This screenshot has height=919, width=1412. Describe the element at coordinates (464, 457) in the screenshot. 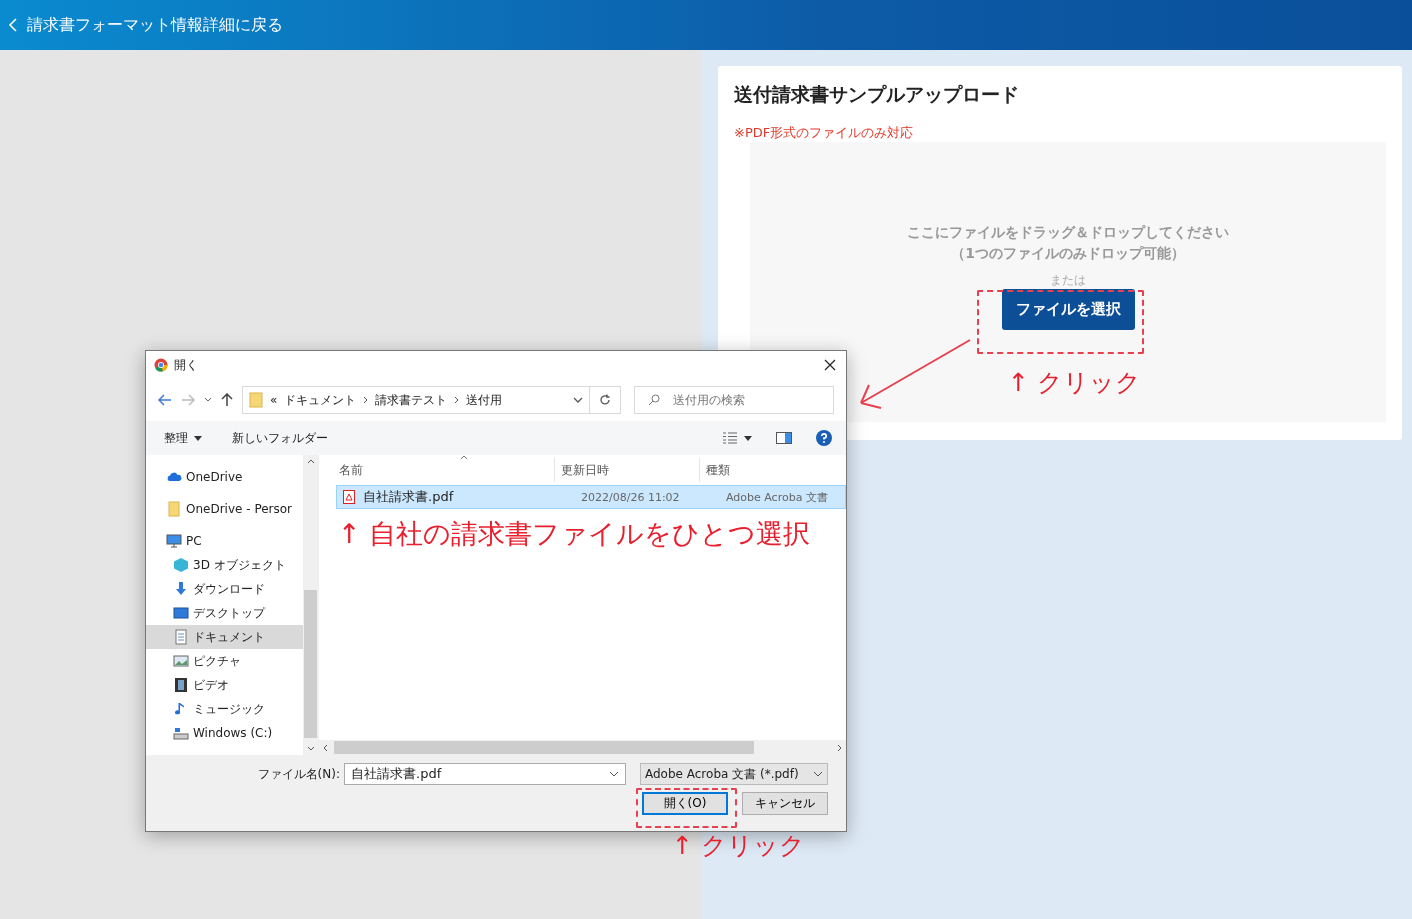

I see `sort-caret-icon` at that location.